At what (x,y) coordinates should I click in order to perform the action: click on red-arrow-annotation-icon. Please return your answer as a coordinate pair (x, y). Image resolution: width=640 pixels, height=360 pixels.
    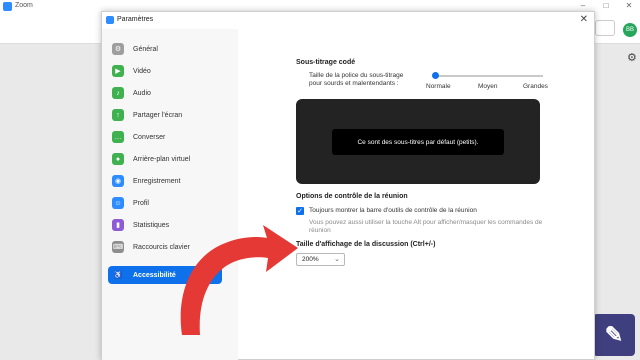
    Looking at the image, I should click on (239, 280).